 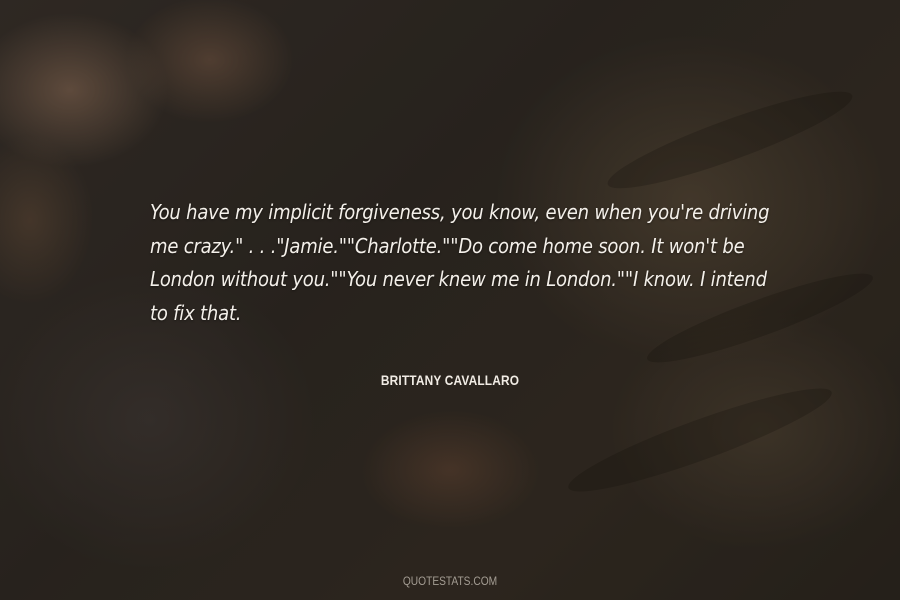 I want to click on site-watermark: QUOTESTATS.COM, so click(x=450, y=581).